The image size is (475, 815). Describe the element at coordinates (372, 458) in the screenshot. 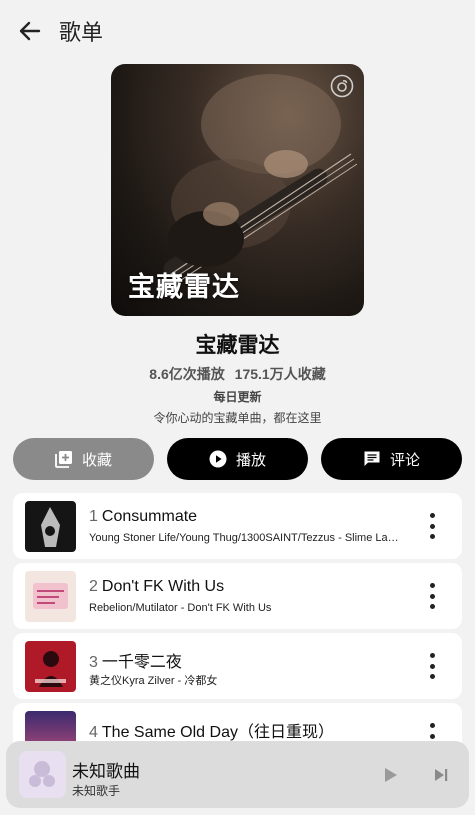

I see `comment-icon` at that location.